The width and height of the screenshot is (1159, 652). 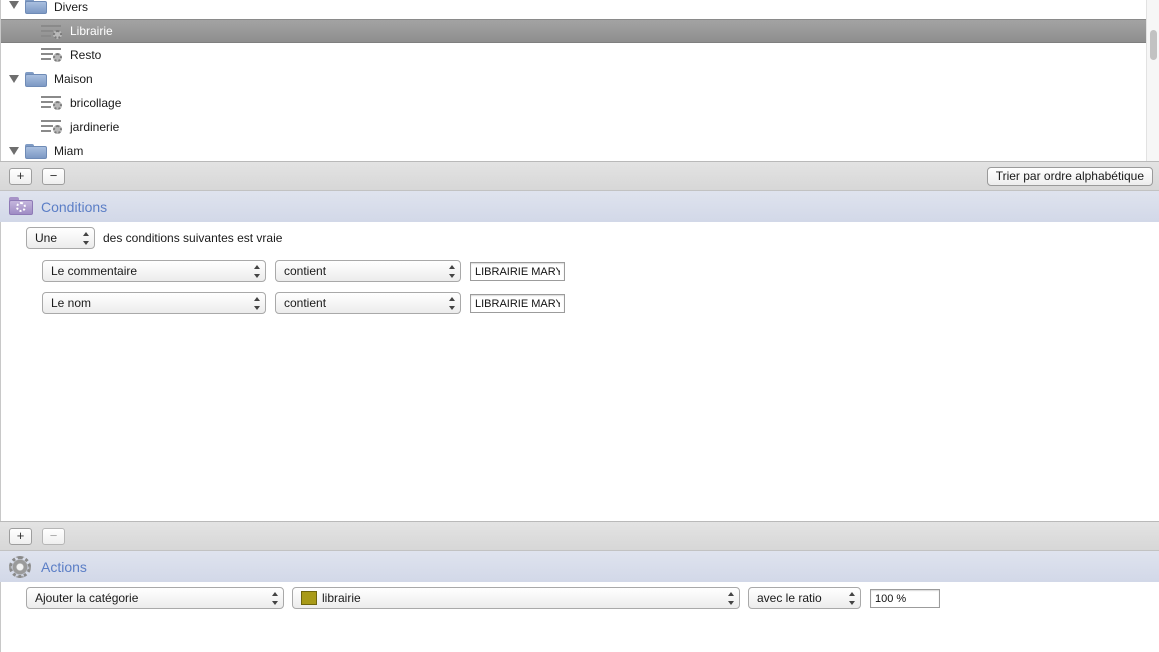 I want to click on tree-folder-maison: Maison, so click(x=574, y=79).